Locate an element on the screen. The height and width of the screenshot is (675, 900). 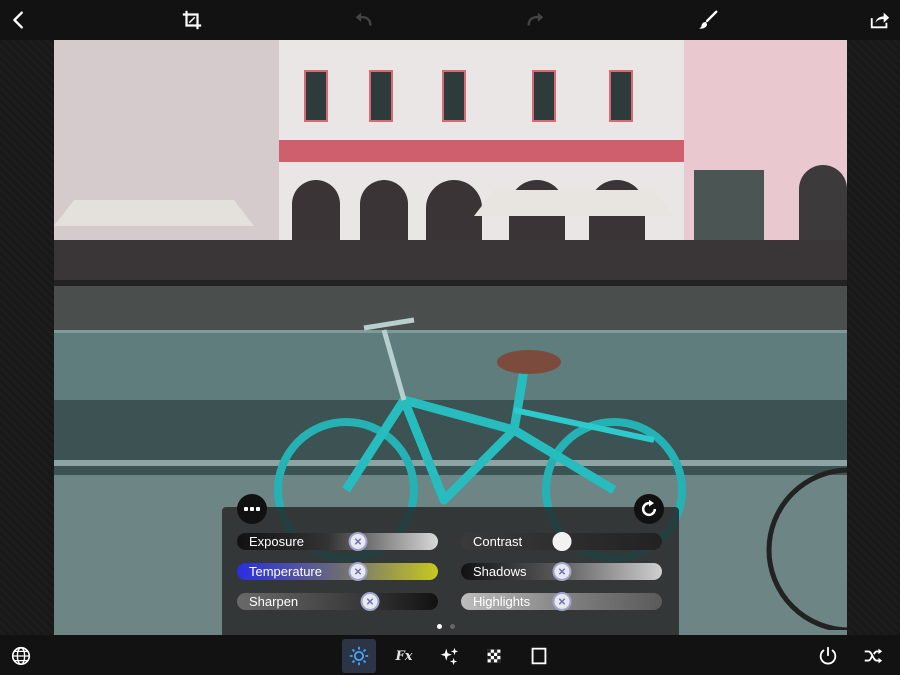
globe-button is located at coordinates (21, 656).